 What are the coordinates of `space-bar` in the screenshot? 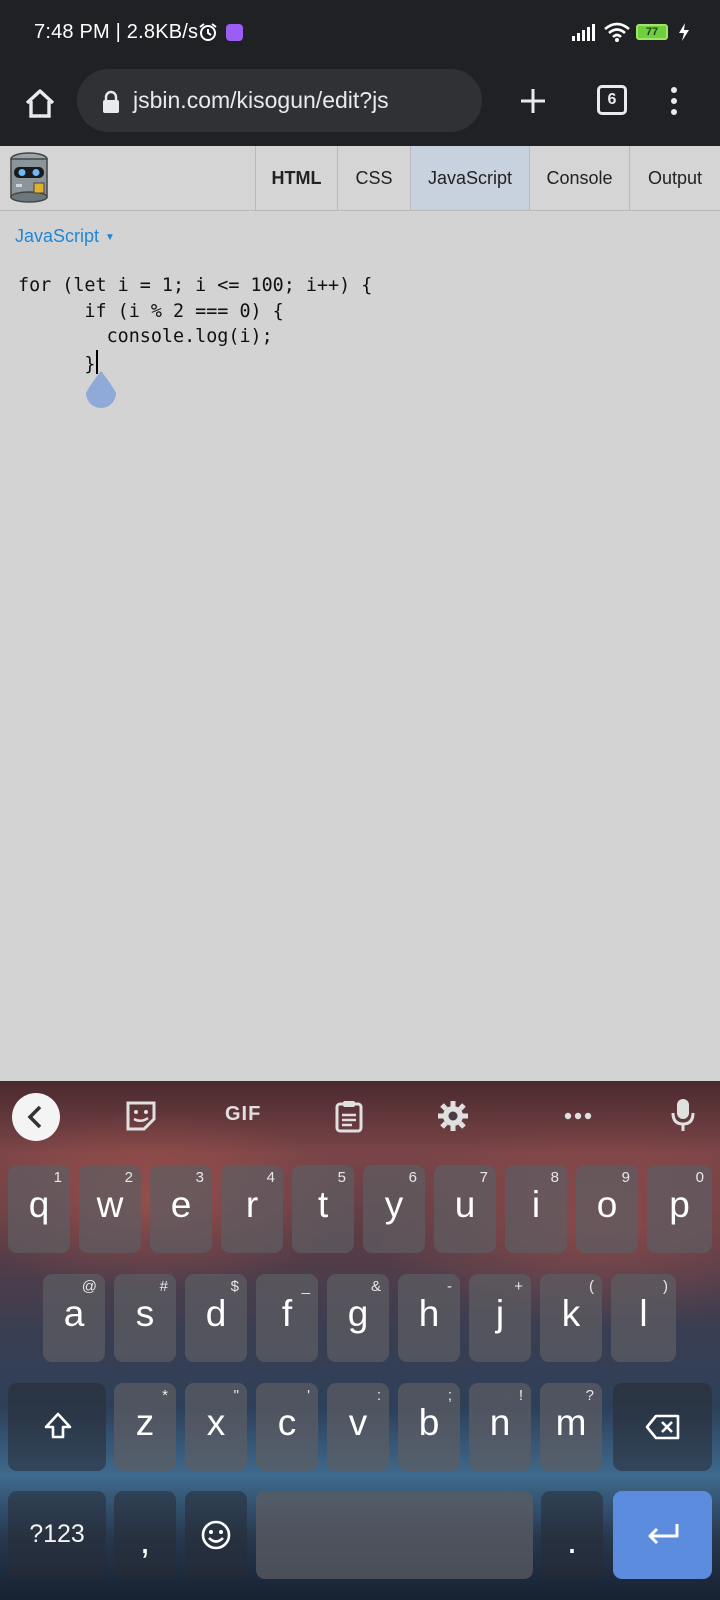 It's located at (394, 1535).